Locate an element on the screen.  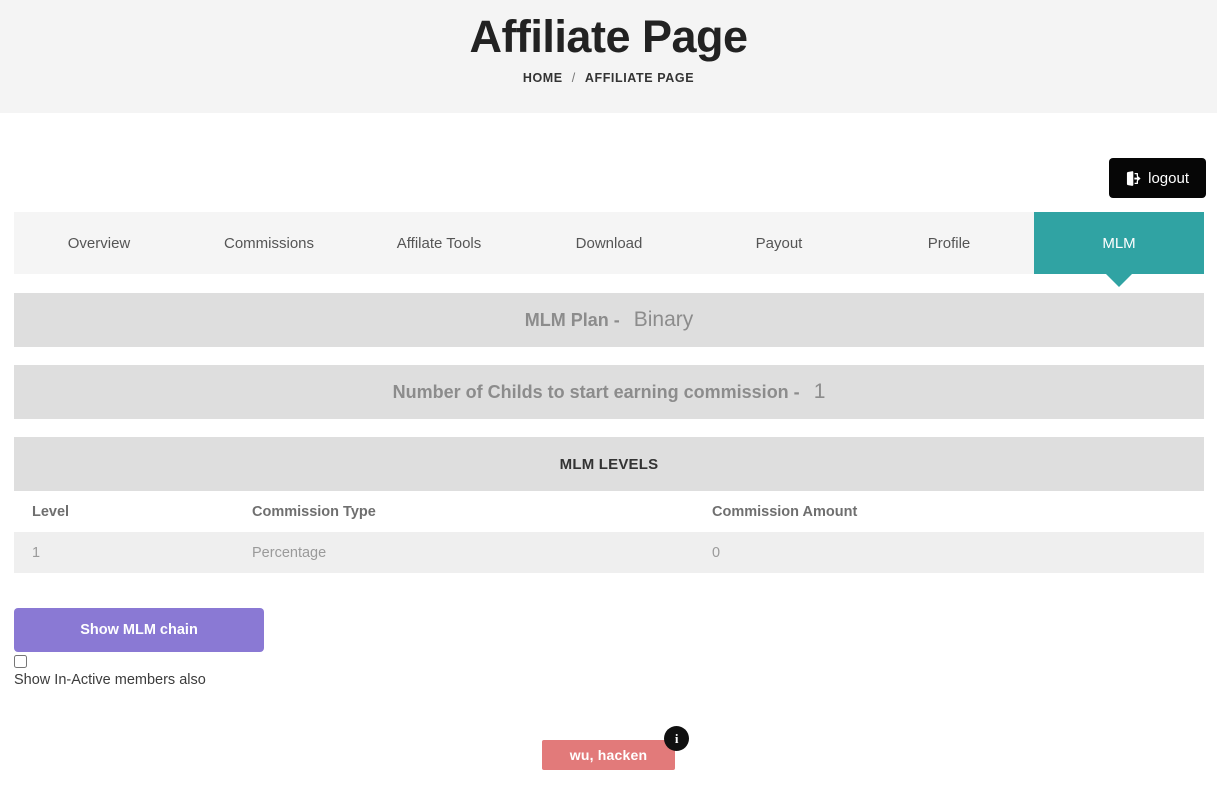
show-inactive-container: Show In-Active members also is located at coordinates (110, 671).